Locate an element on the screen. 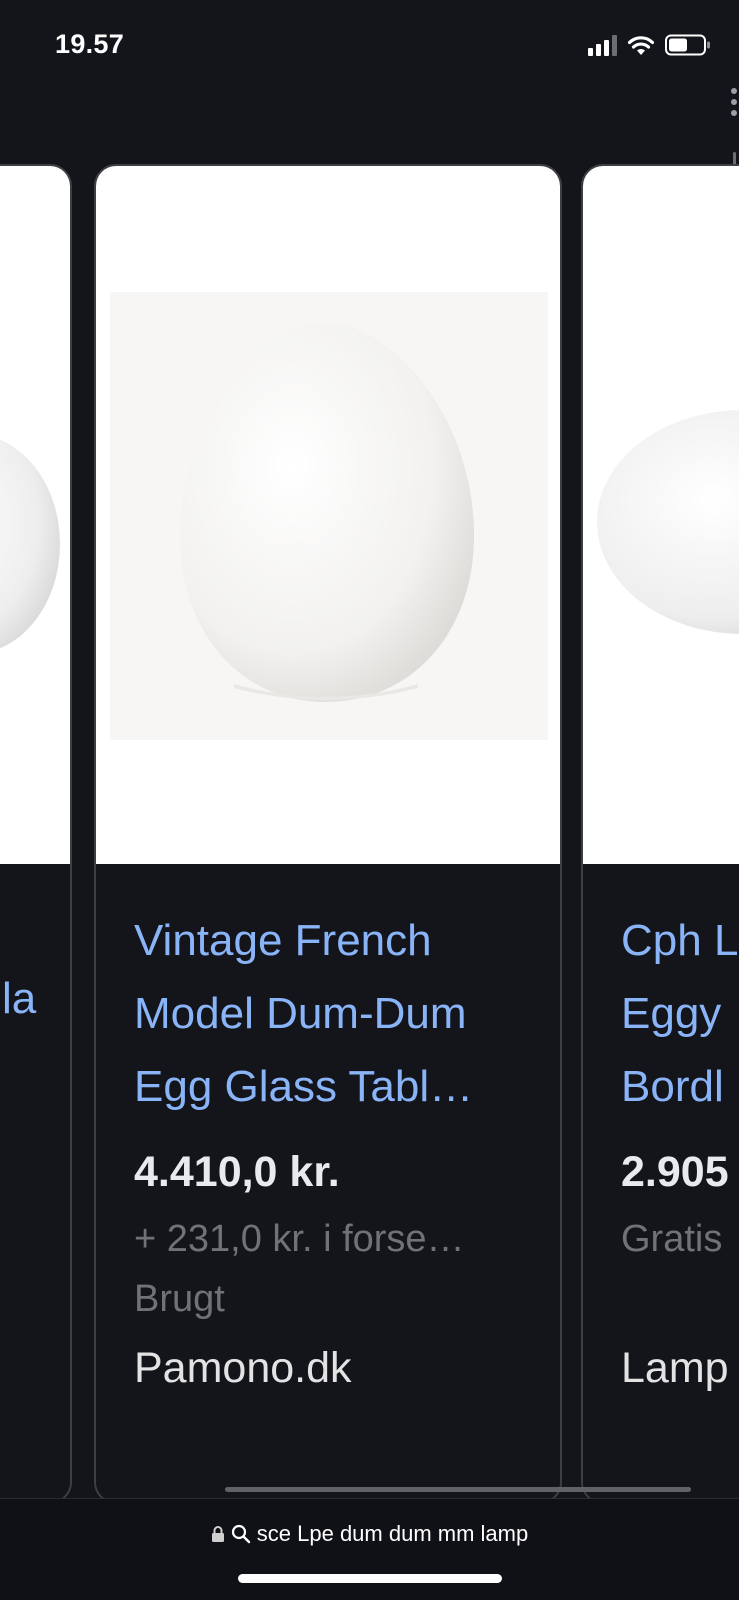 This screenshot has width=739, height=1600. search-icon is located at coordinates (240, 1534).